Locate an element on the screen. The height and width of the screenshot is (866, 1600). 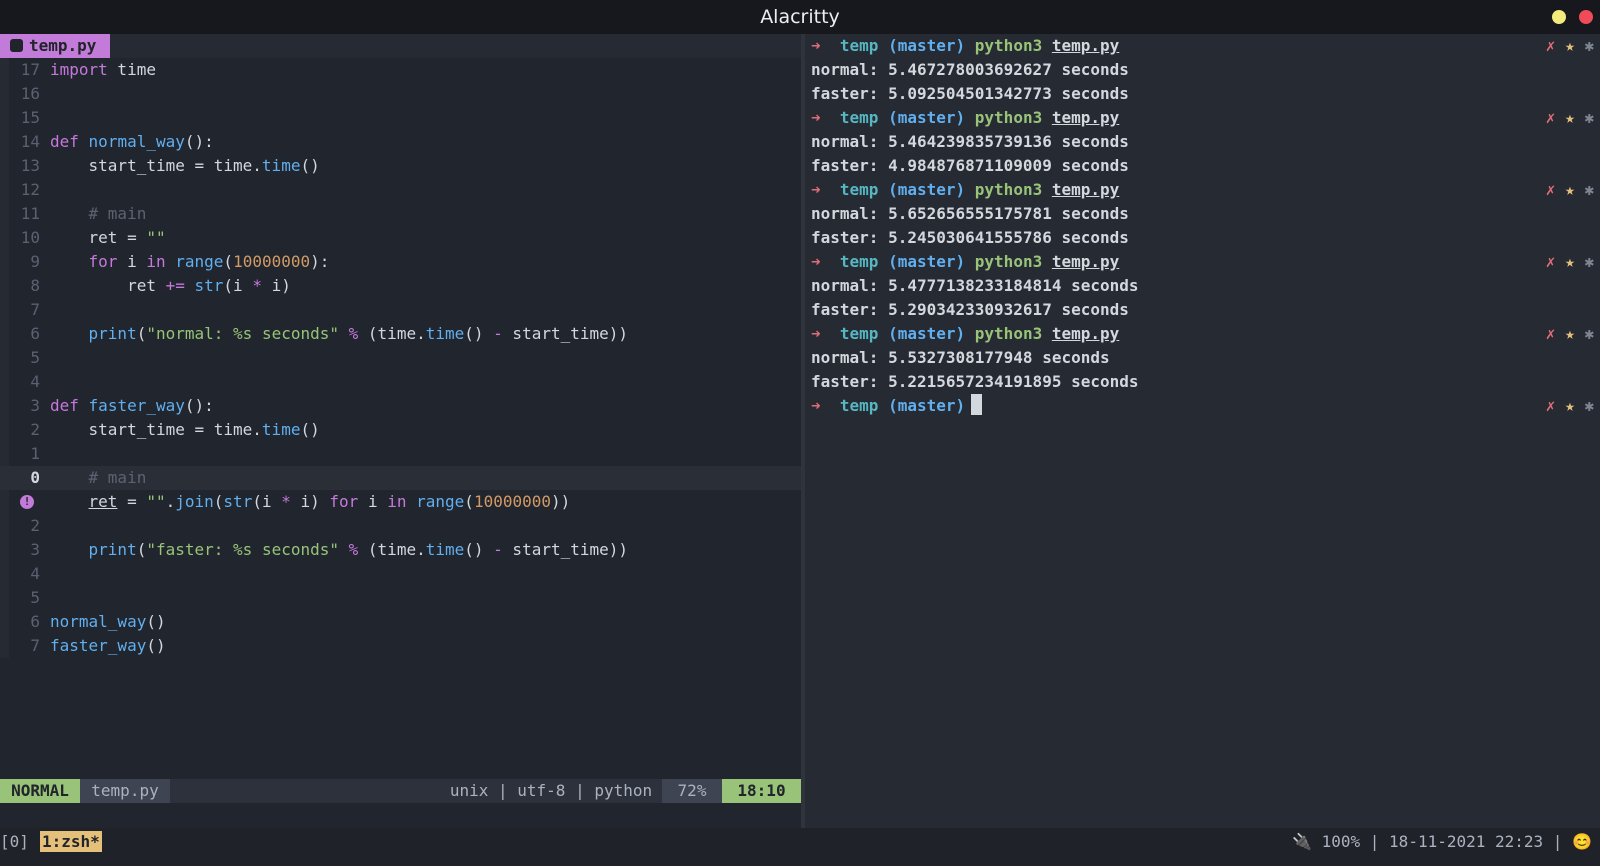
mode-indicator: NORMAL is located at coordinates (40, 791).